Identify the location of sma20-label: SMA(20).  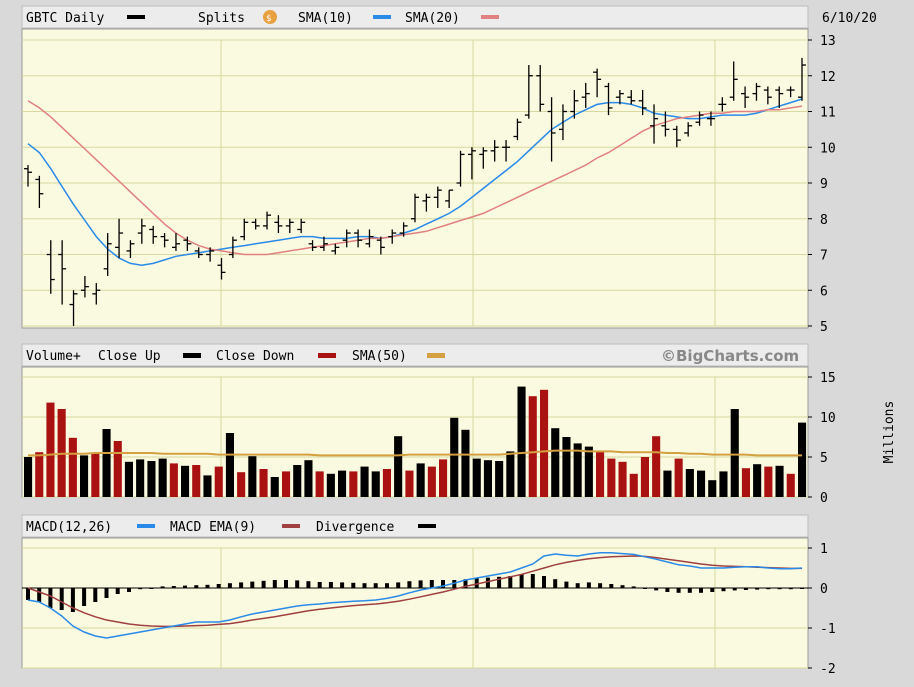
(432, 18).